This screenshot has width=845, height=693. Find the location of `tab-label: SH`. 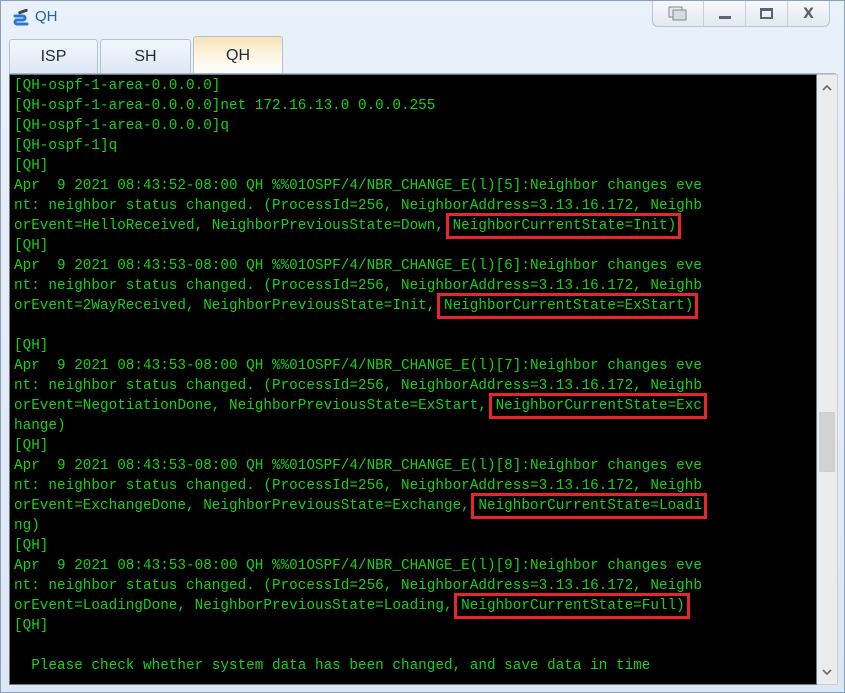

tab-label: SH is located at coordinates (145, 56).